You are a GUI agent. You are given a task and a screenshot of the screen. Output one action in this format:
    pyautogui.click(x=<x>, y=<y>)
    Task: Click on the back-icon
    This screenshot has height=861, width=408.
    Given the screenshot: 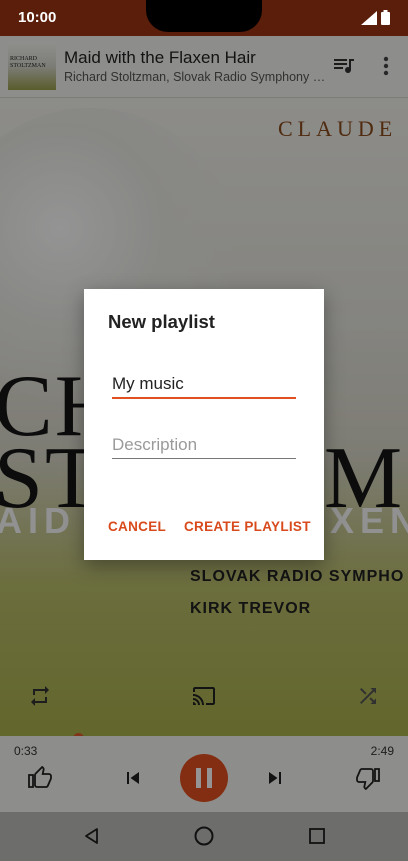 What is the action you would take?
    pyautogui.click(x=92, y=836)
    